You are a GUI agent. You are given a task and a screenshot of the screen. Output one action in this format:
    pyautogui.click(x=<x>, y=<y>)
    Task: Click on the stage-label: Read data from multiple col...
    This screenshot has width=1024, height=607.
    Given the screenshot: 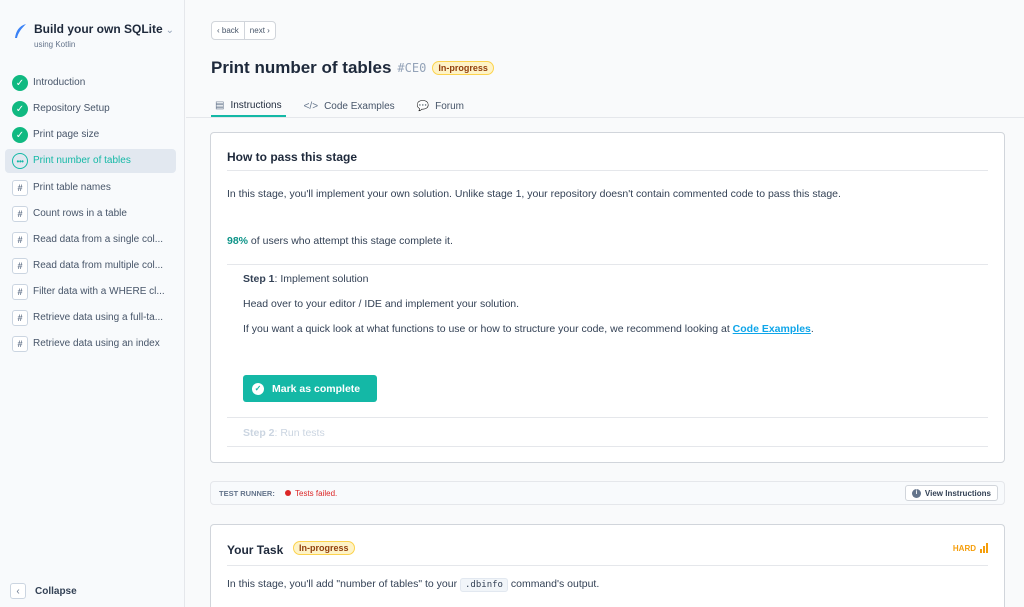 What is the action you would take?
    pyautogui.click(x=98, y=265)
    